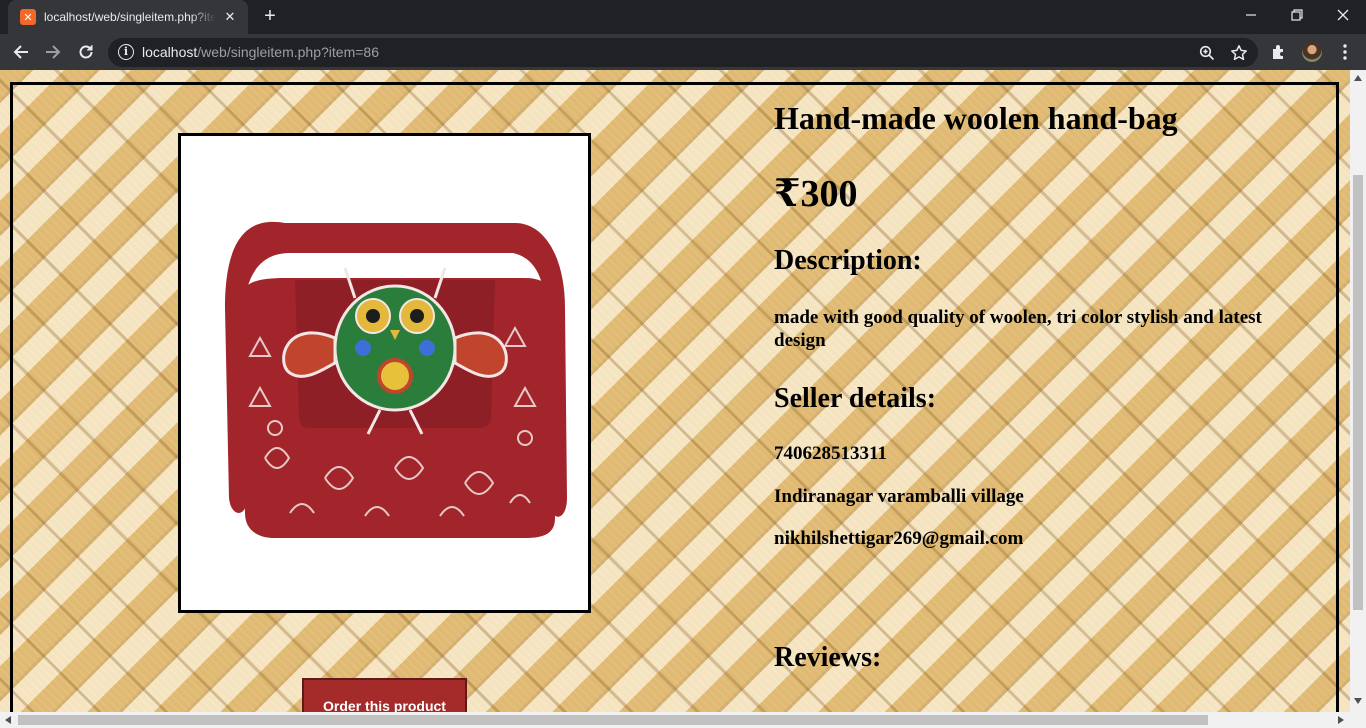 The height and width of the screenshot is (728, 1366). Describe the element at coordinates (170, 52) in the screenshot. I see `url-host: localhost` at that location.